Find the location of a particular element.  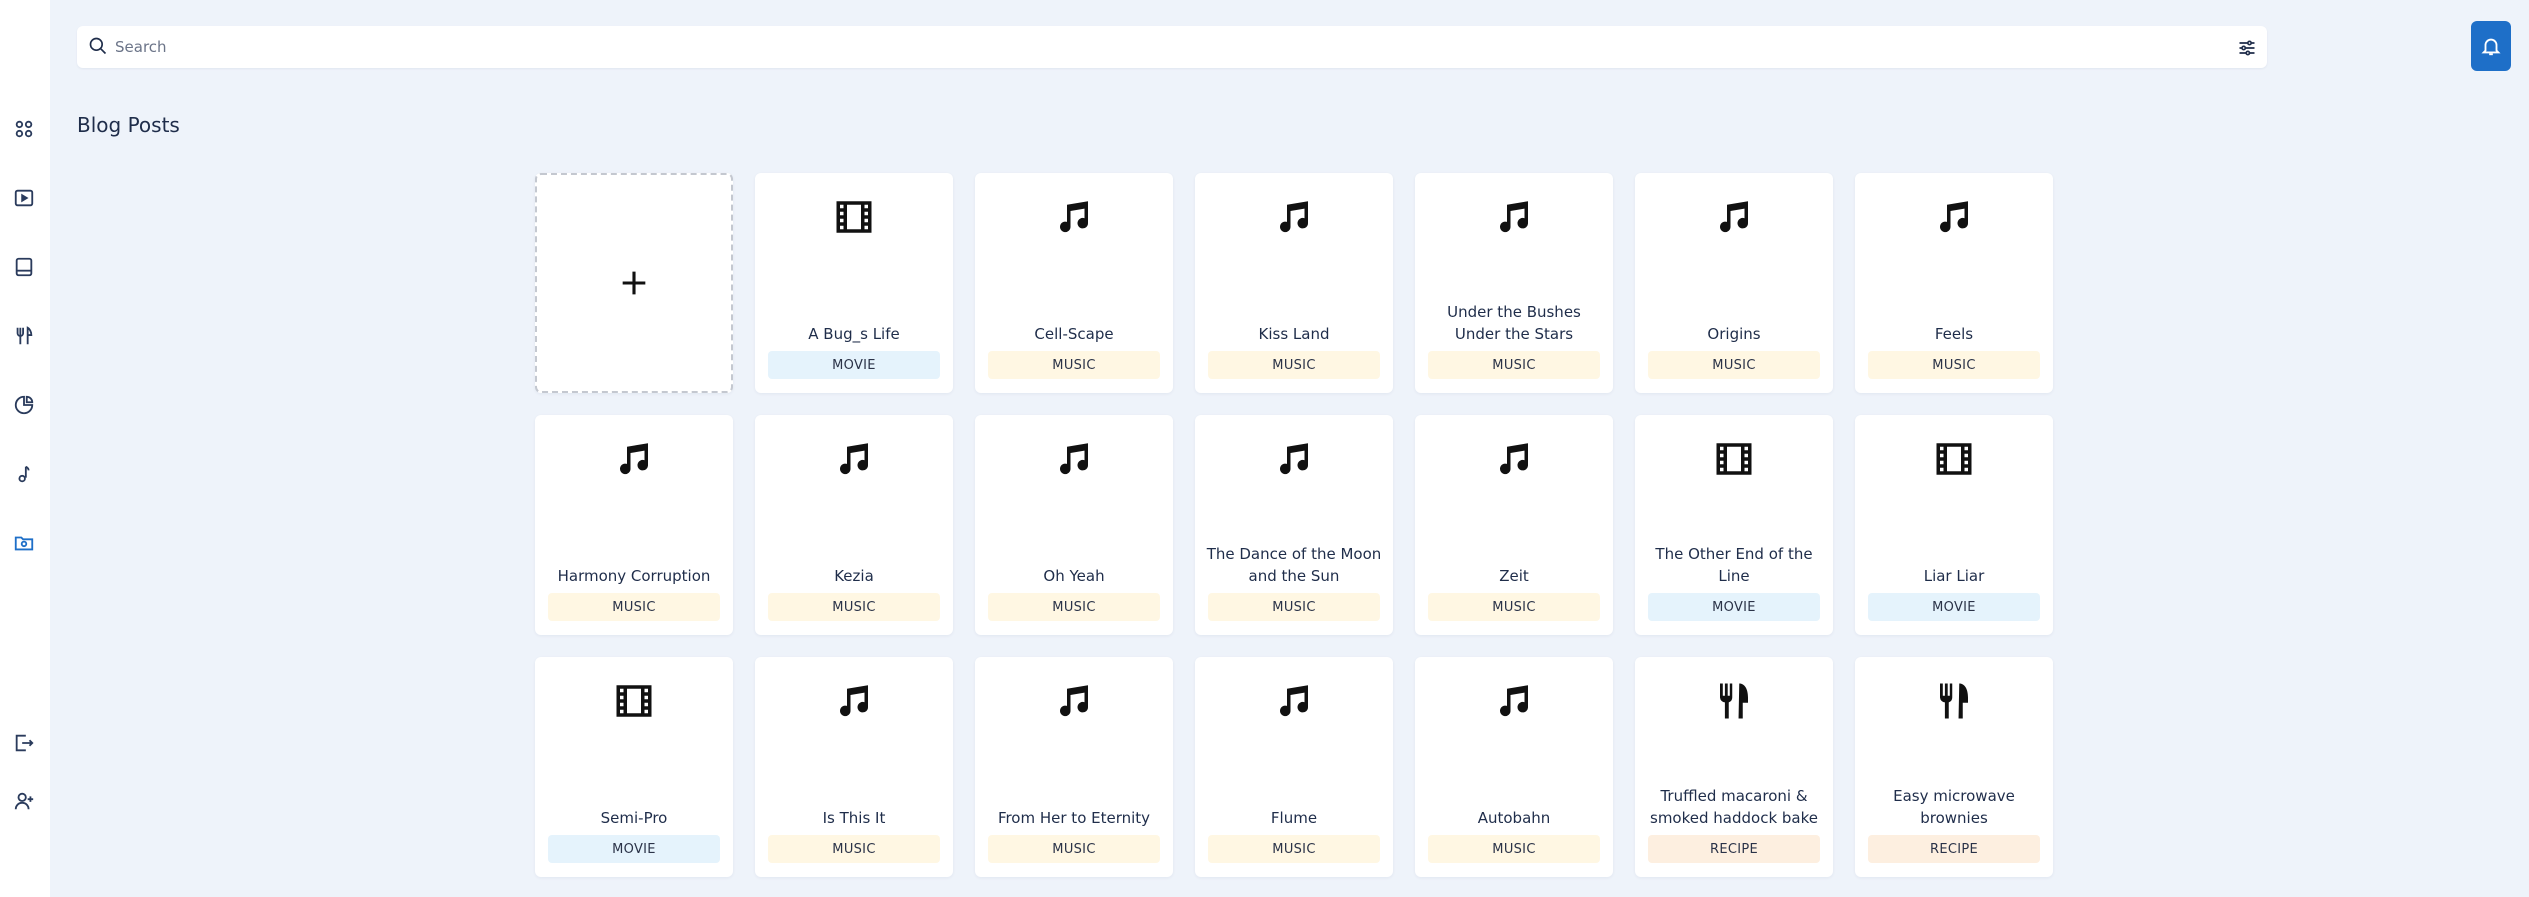

post-title: Cell-Scape is located at coordinates (1074, 334).